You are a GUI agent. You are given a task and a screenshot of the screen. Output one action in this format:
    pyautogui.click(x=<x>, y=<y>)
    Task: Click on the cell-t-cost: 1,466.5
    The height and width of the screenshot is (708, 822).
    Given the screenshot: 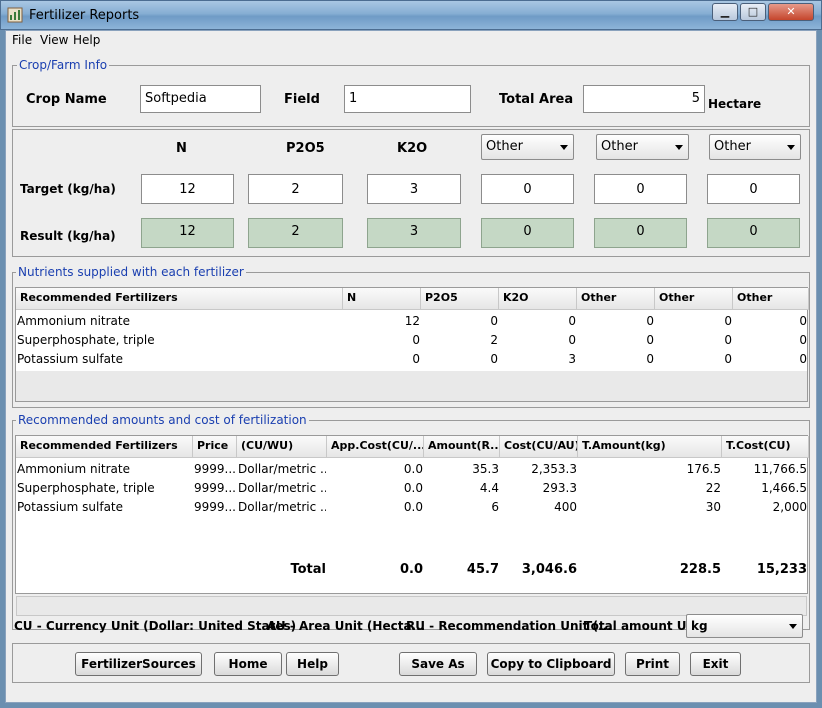 What is the action you would take?
    pyautogui.click(x=784, y=488)
    